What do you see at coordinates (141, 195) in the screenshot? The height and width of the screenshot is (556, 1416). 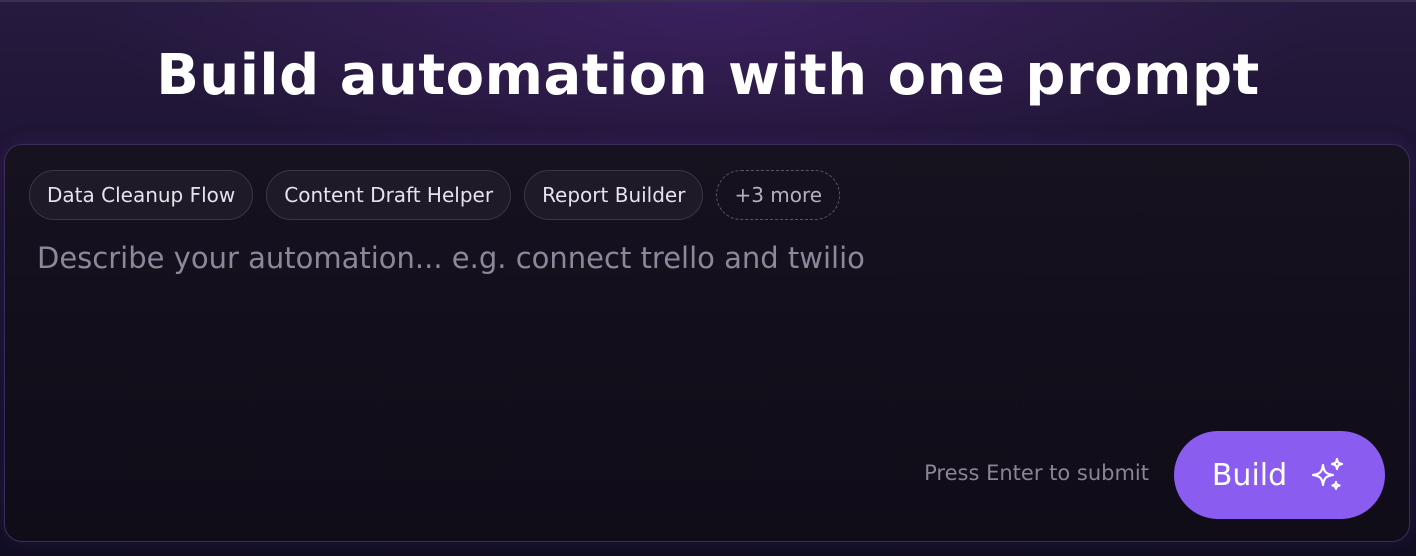 I see `template-chip-data-cleanup-flow: Data Cleanup Flow` at bounding box center [141, 195].